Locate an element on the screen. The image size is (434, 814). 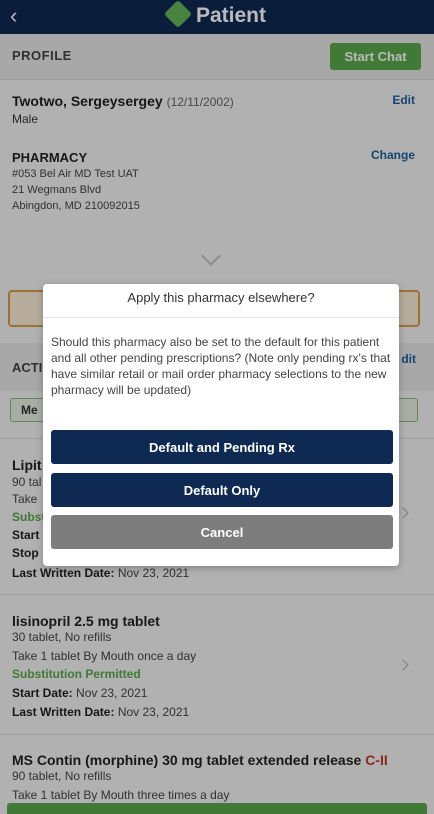
dialog-title: Apply this pharmacy elsewhere? is located at coordinates (221, 297).